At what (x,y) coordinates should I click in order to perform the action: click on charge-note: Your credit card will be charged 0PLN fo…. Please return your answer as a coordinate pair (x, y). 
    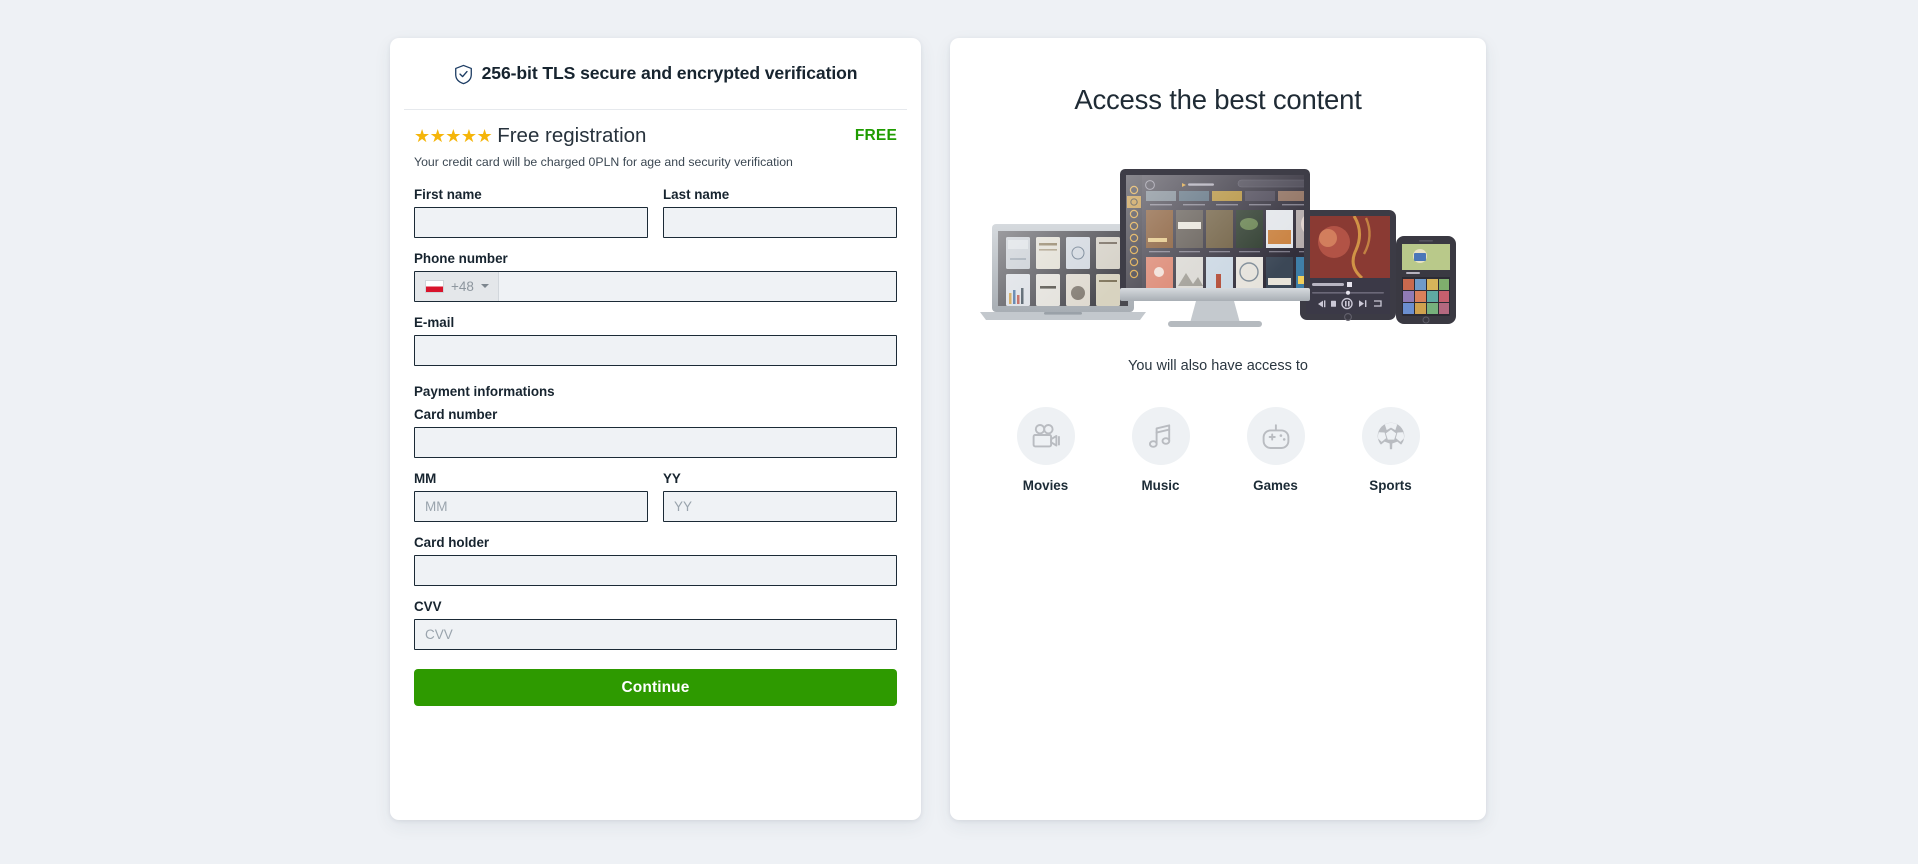
    Looking at the image, I should click on (603, 161).